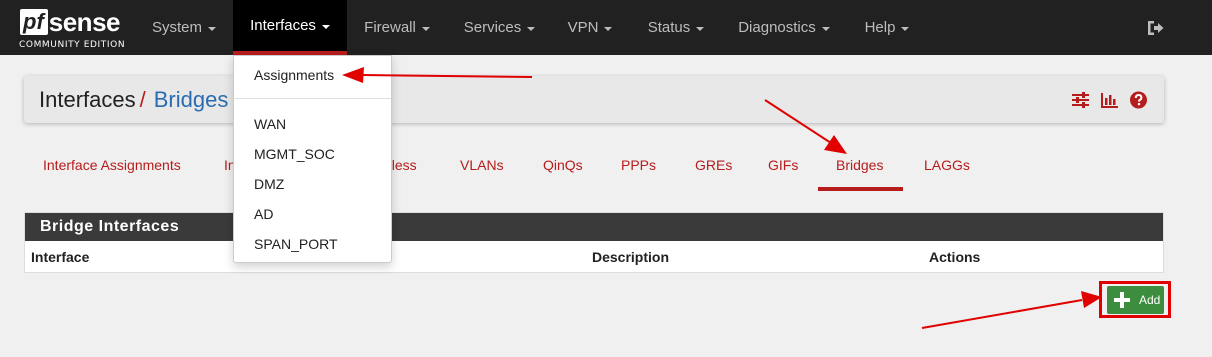 The image size is (1212, 357). Describe the element at coordinates (176, 27) in the screenshot. I see `nav-system-label: System` at that location.